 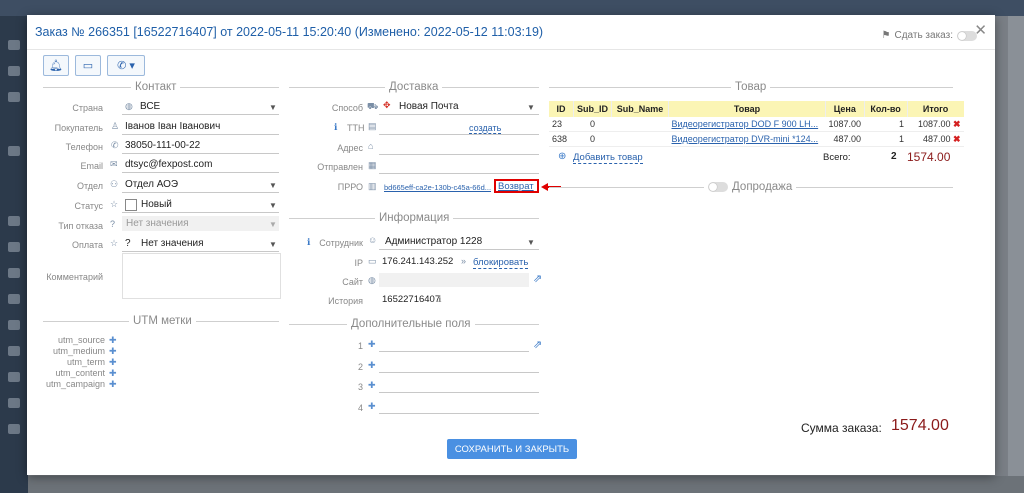 I want to click on country-value: ВСЕ, so click(x=150, y=106).